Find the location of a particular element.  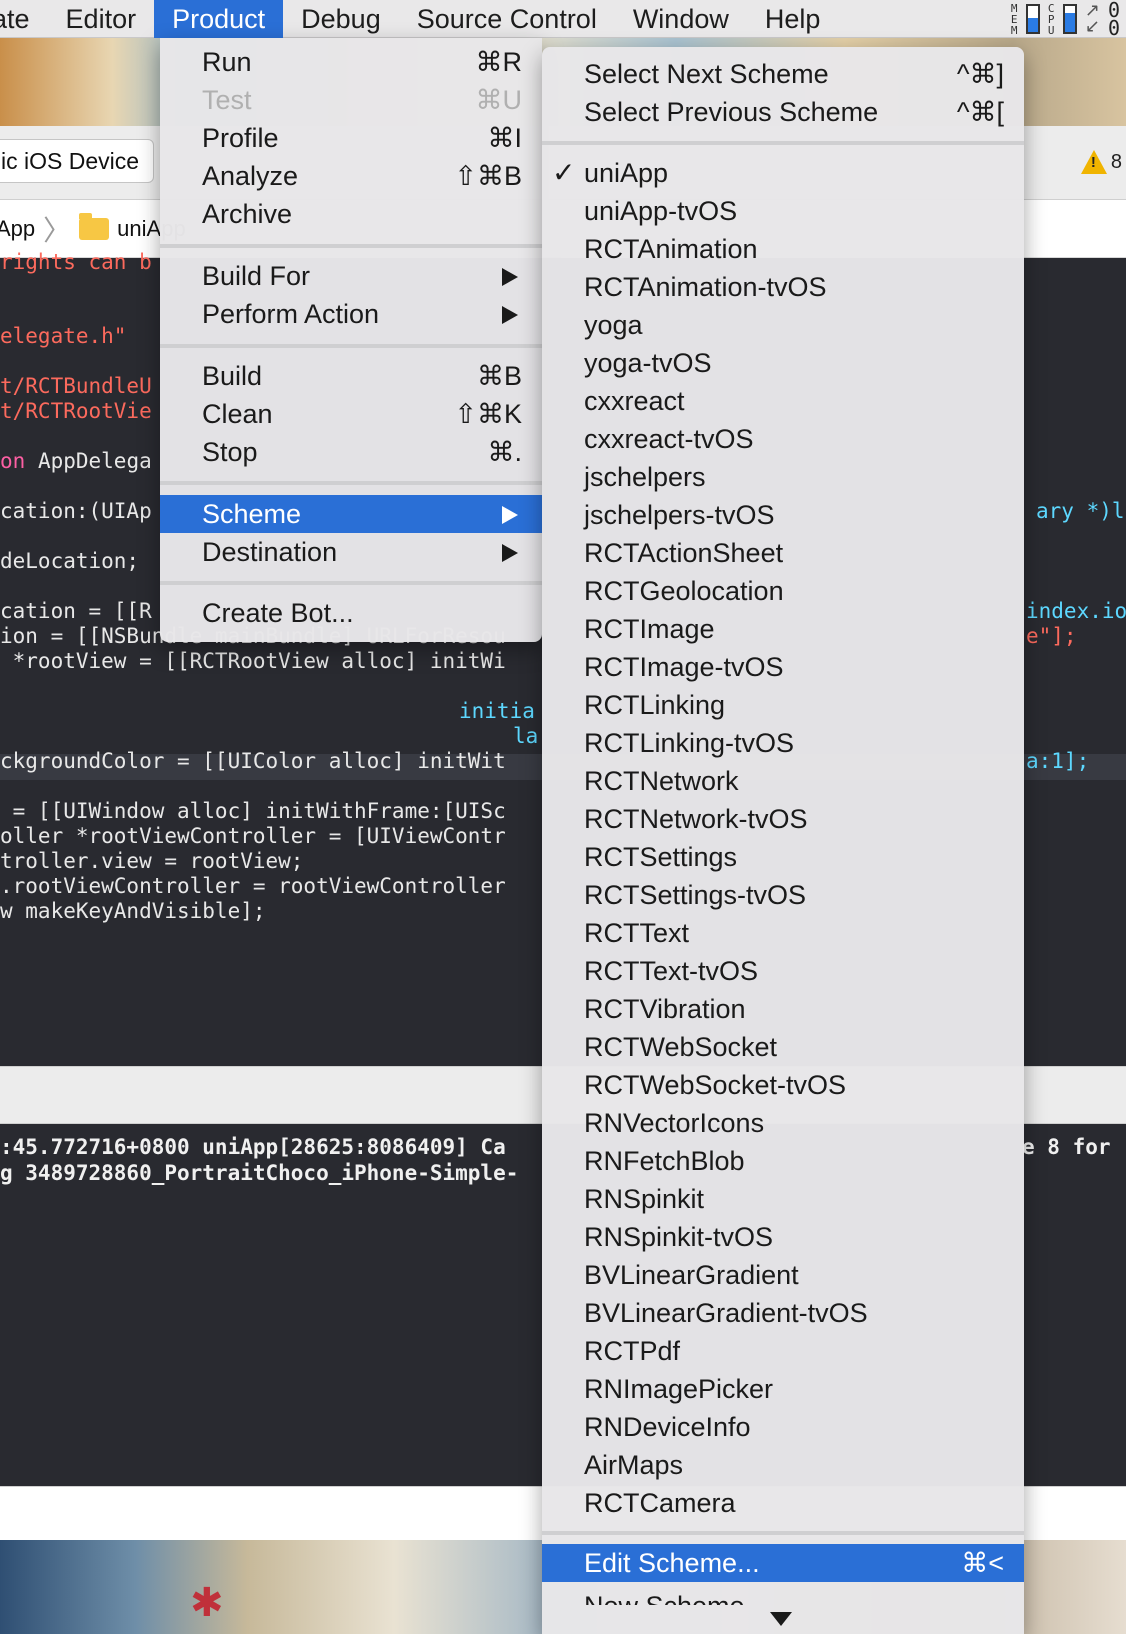

menu-debug: Debug is located at coordinates (341, 19).